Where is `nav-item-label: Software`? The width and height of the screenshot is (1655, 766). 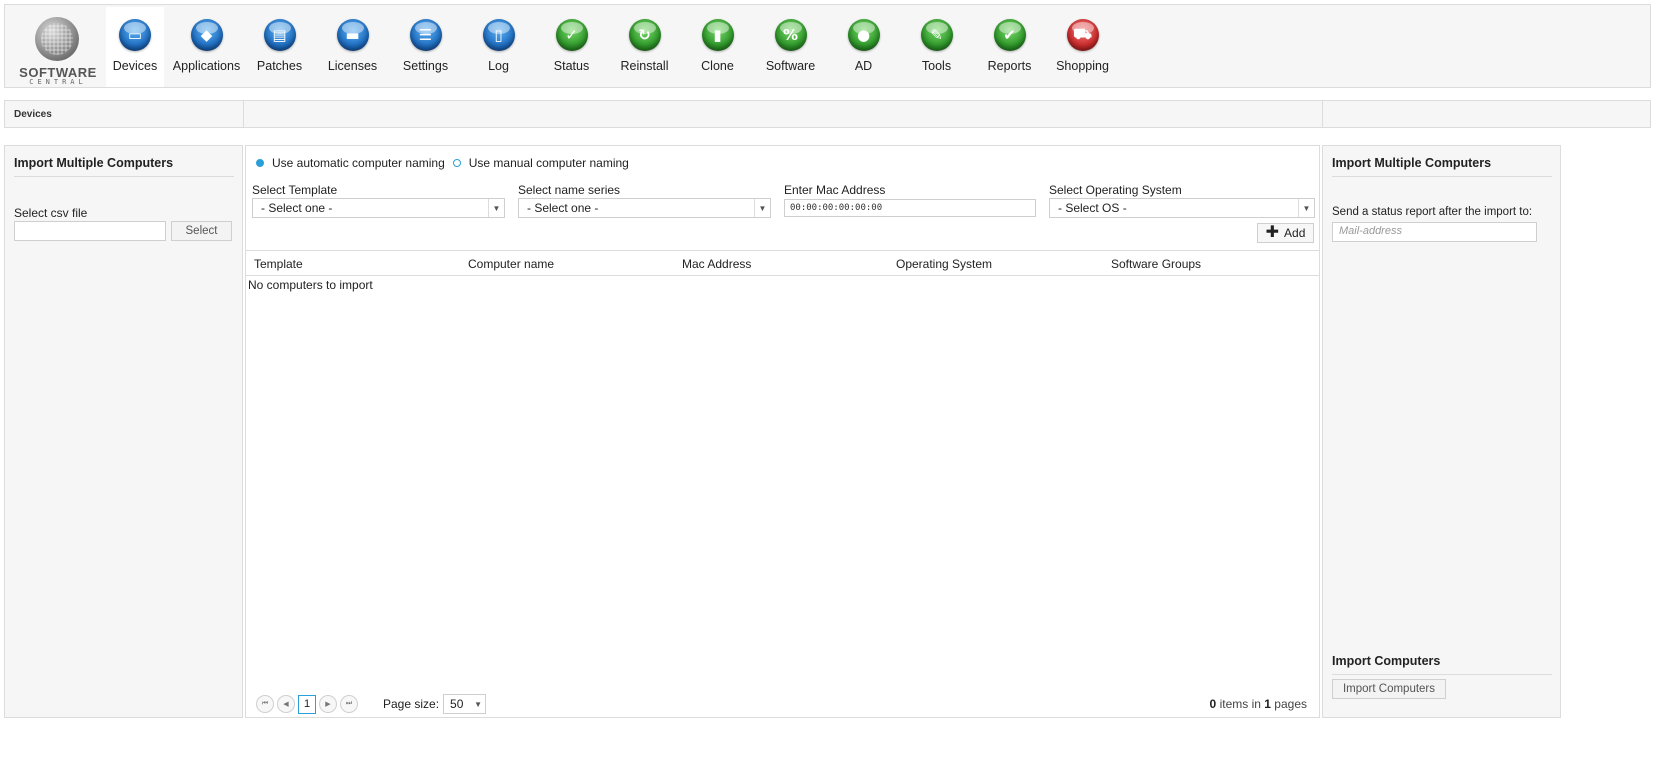
nav-item-label: Software is located at coordinates (790, 66).